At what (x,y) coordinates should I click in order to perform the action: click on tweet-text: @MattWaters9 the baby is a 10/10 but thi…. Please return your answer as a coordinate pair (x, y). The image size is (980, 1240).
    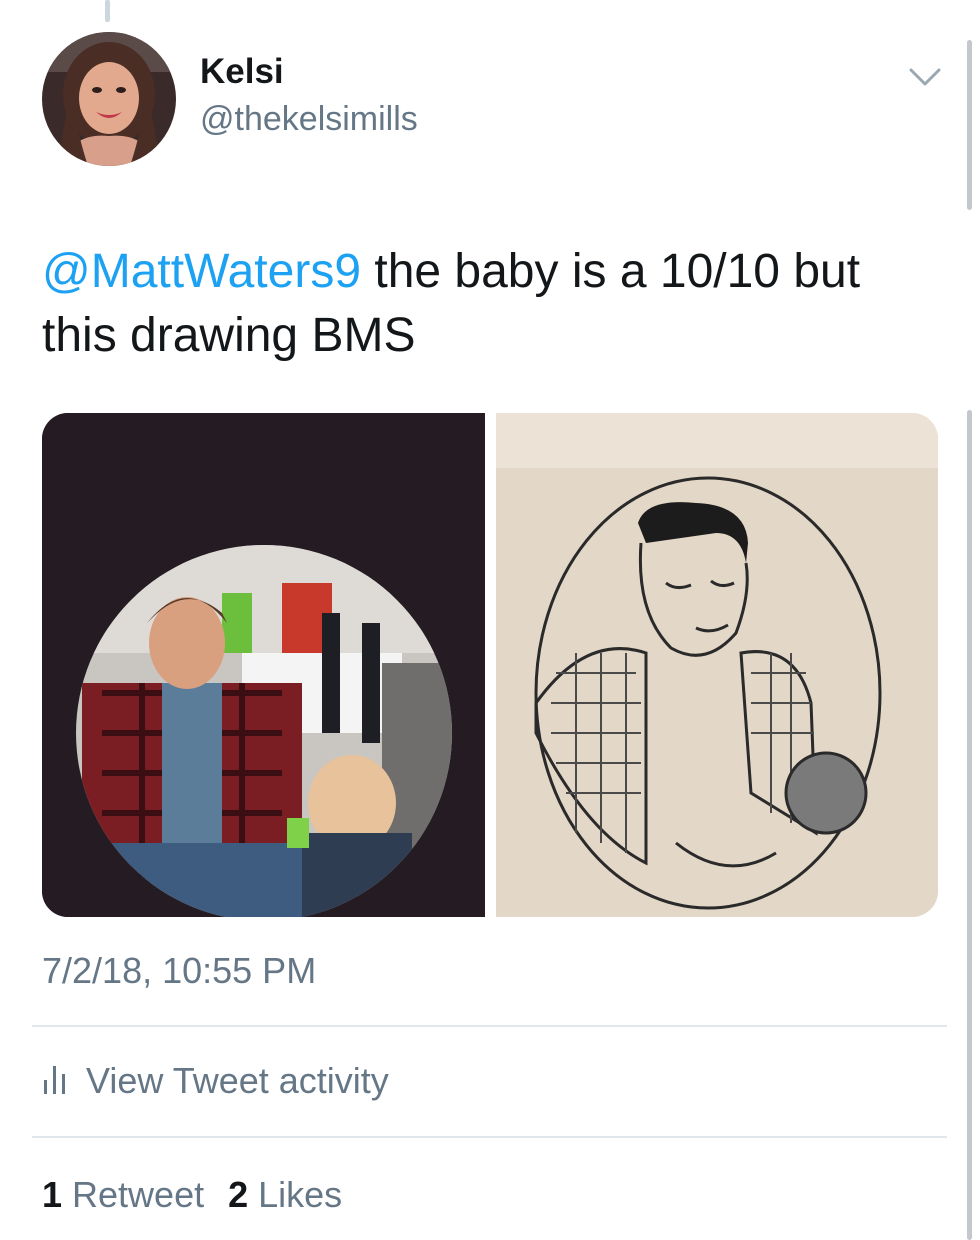
    Looking at the image, I should click on (497, 304).